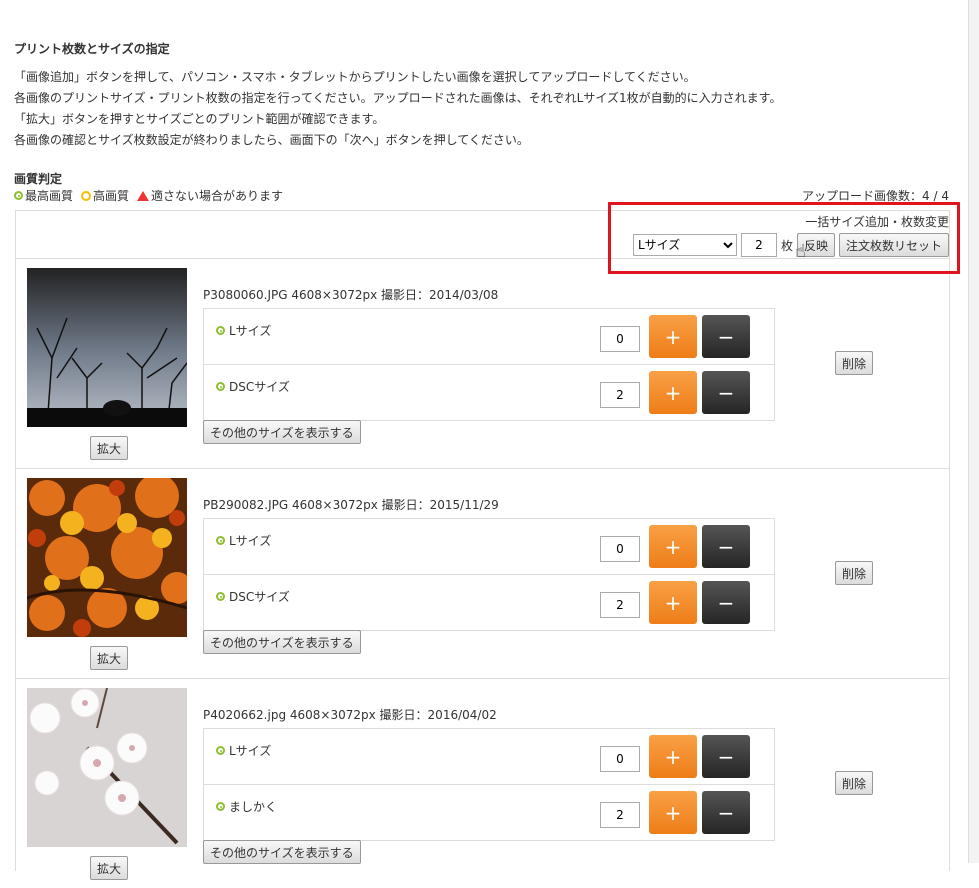  I want to click on size-row: ましかく + −, so click(489, 812).